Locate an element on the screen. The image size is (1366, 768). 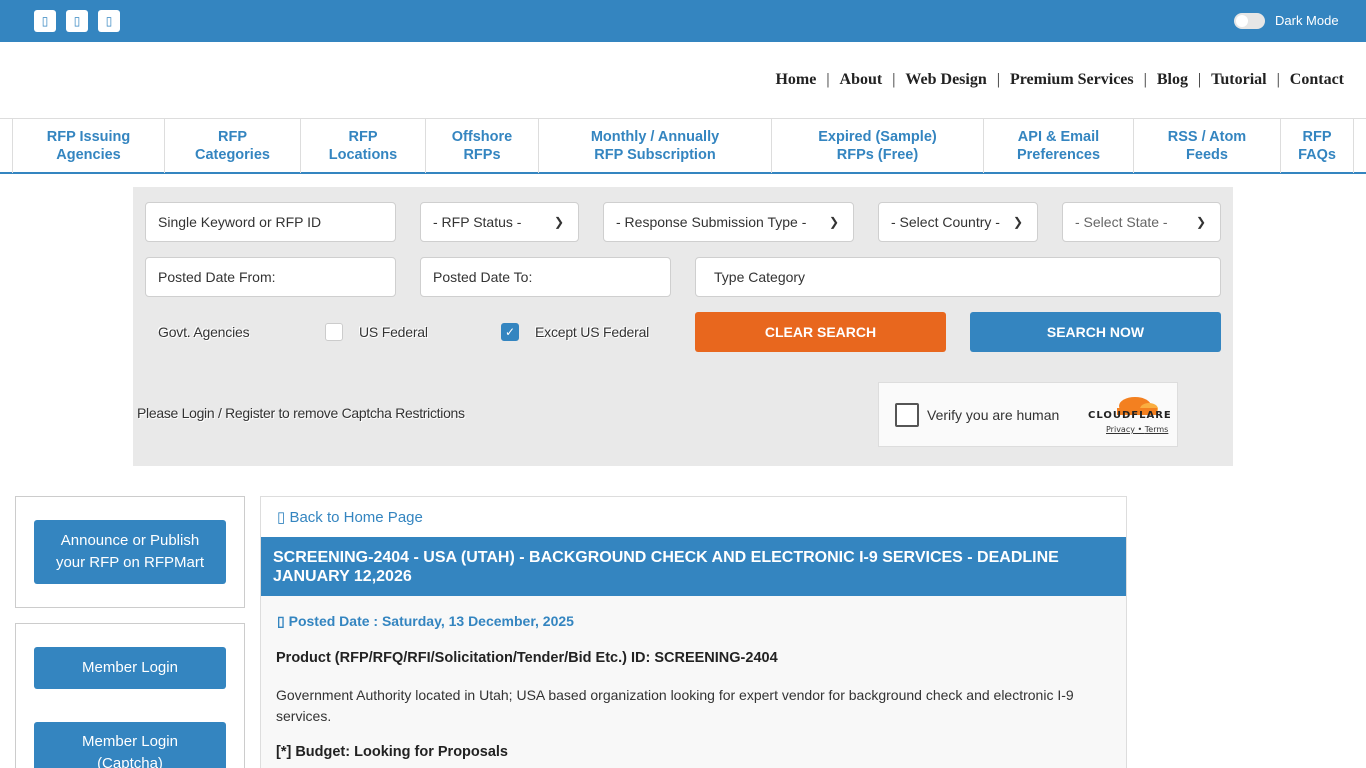
home-icon: ▯ is located at coordinates (281, 517).